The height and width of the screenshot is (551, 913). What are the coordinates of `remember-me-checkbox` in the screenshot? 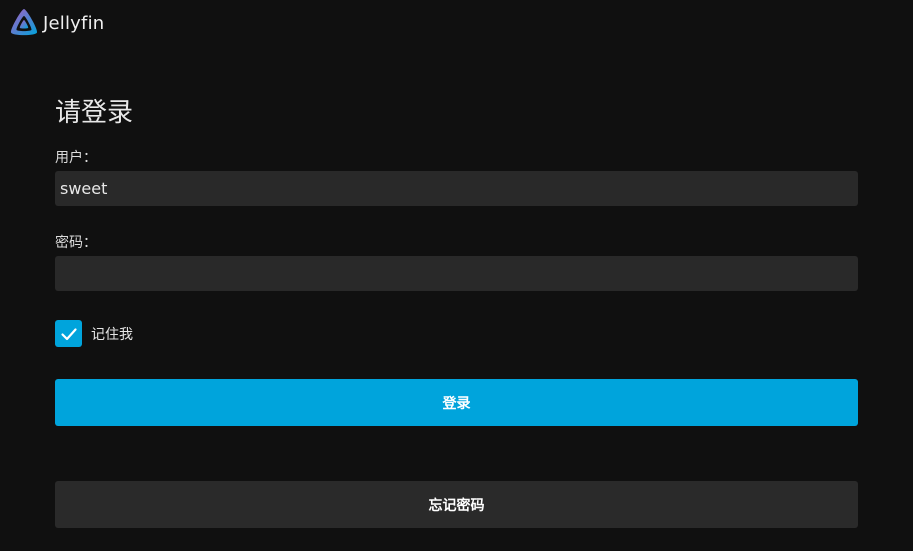 It's located at (68, 333).